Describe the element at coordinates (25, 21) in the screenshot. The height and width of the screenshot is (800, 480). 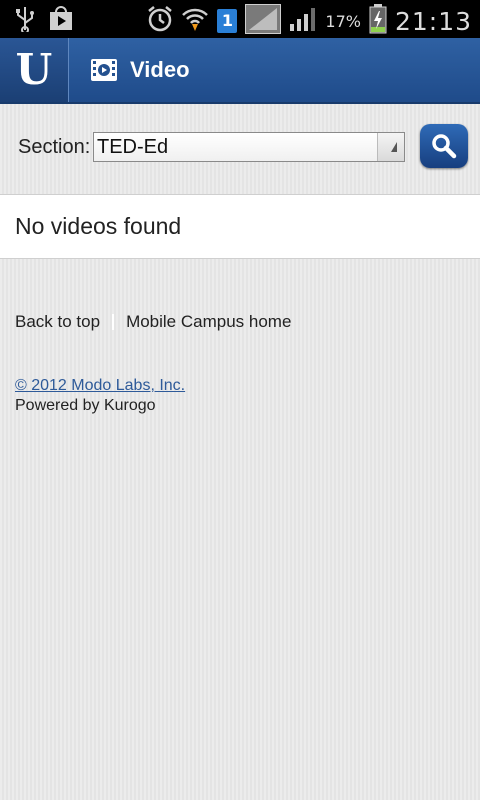
I see `usb-icon` at that location.